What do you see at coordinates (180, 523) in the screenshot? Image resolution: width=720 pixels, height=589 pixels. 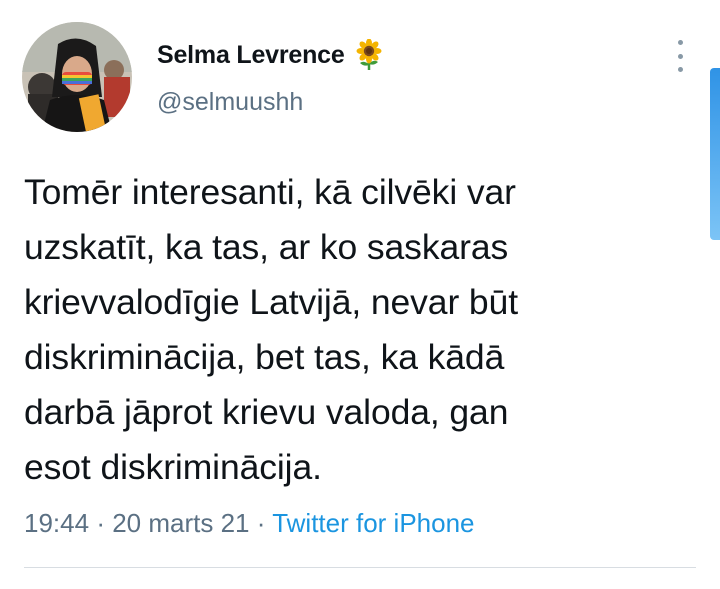 I see `tweet-date: 20 marts 21` at bounding box center [180, 523].